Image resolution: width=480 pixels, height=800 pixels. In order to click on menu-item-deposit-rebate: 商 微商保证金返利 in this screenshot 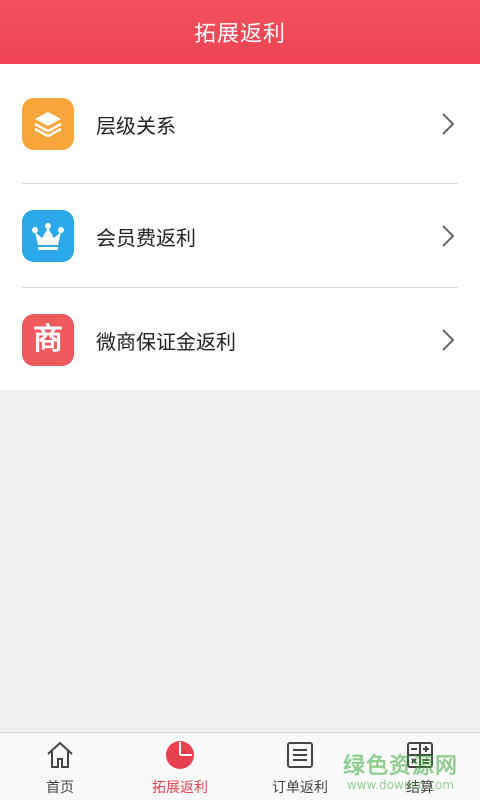, I will do `click(240, 340)`.